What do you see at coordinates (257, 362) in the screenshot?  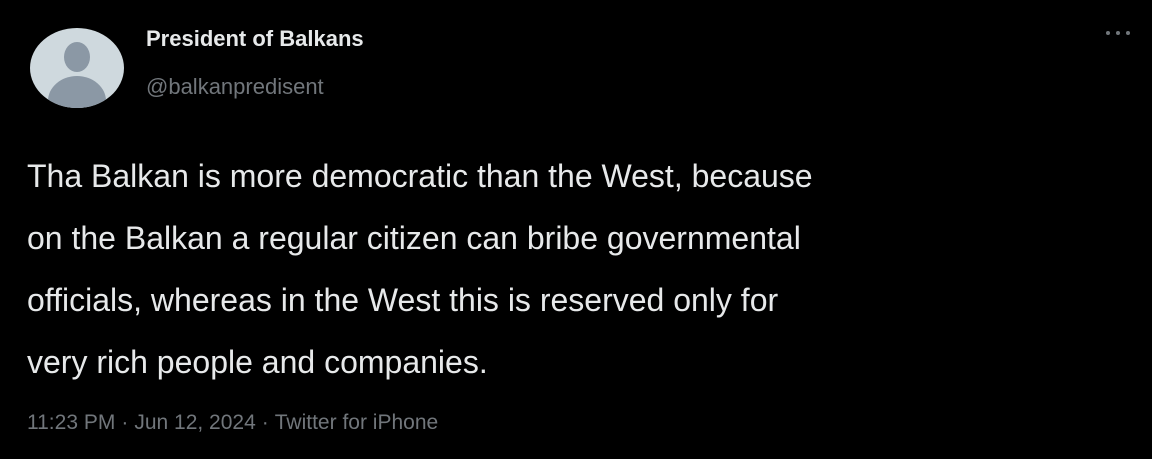 I see `tweet-text-line: very rich people and companies.` at bounding box center [257, 362].